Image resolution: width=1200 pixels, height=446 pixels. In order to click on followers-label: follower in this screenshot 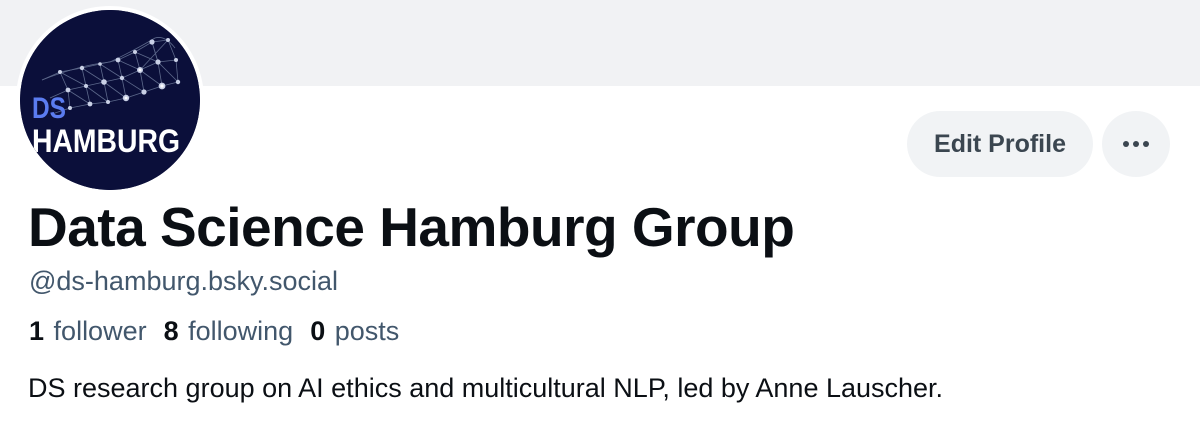, I will do `click(100, 331)`.